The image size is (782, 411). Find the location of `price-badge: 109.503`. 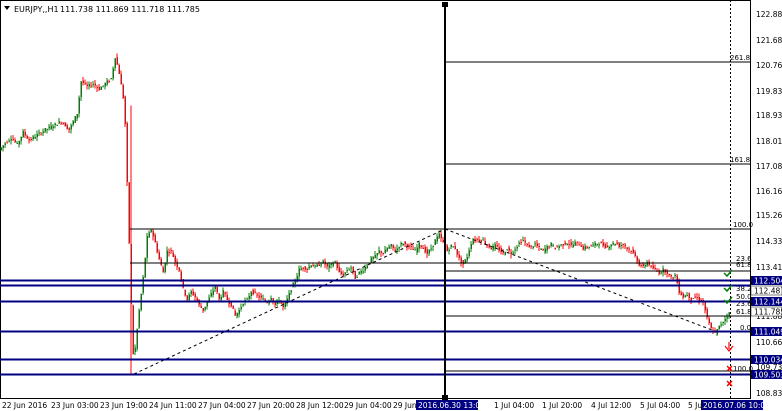

price-badge: 109.503 is located at coordinates (768, 375).